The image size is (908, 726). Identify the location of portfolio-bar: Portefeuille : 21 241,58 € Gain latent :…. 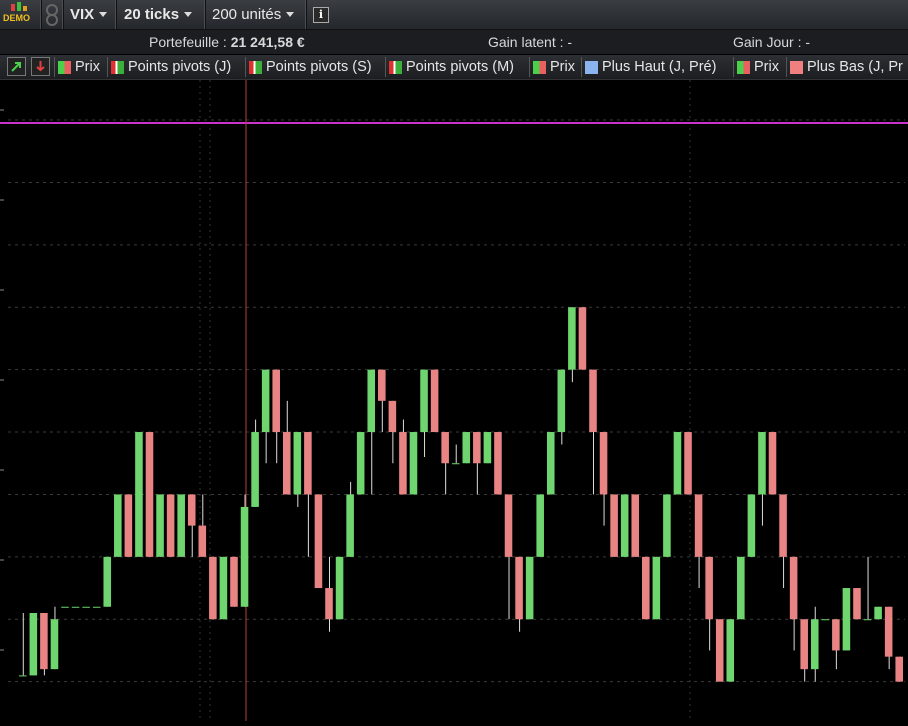
(454, 42).